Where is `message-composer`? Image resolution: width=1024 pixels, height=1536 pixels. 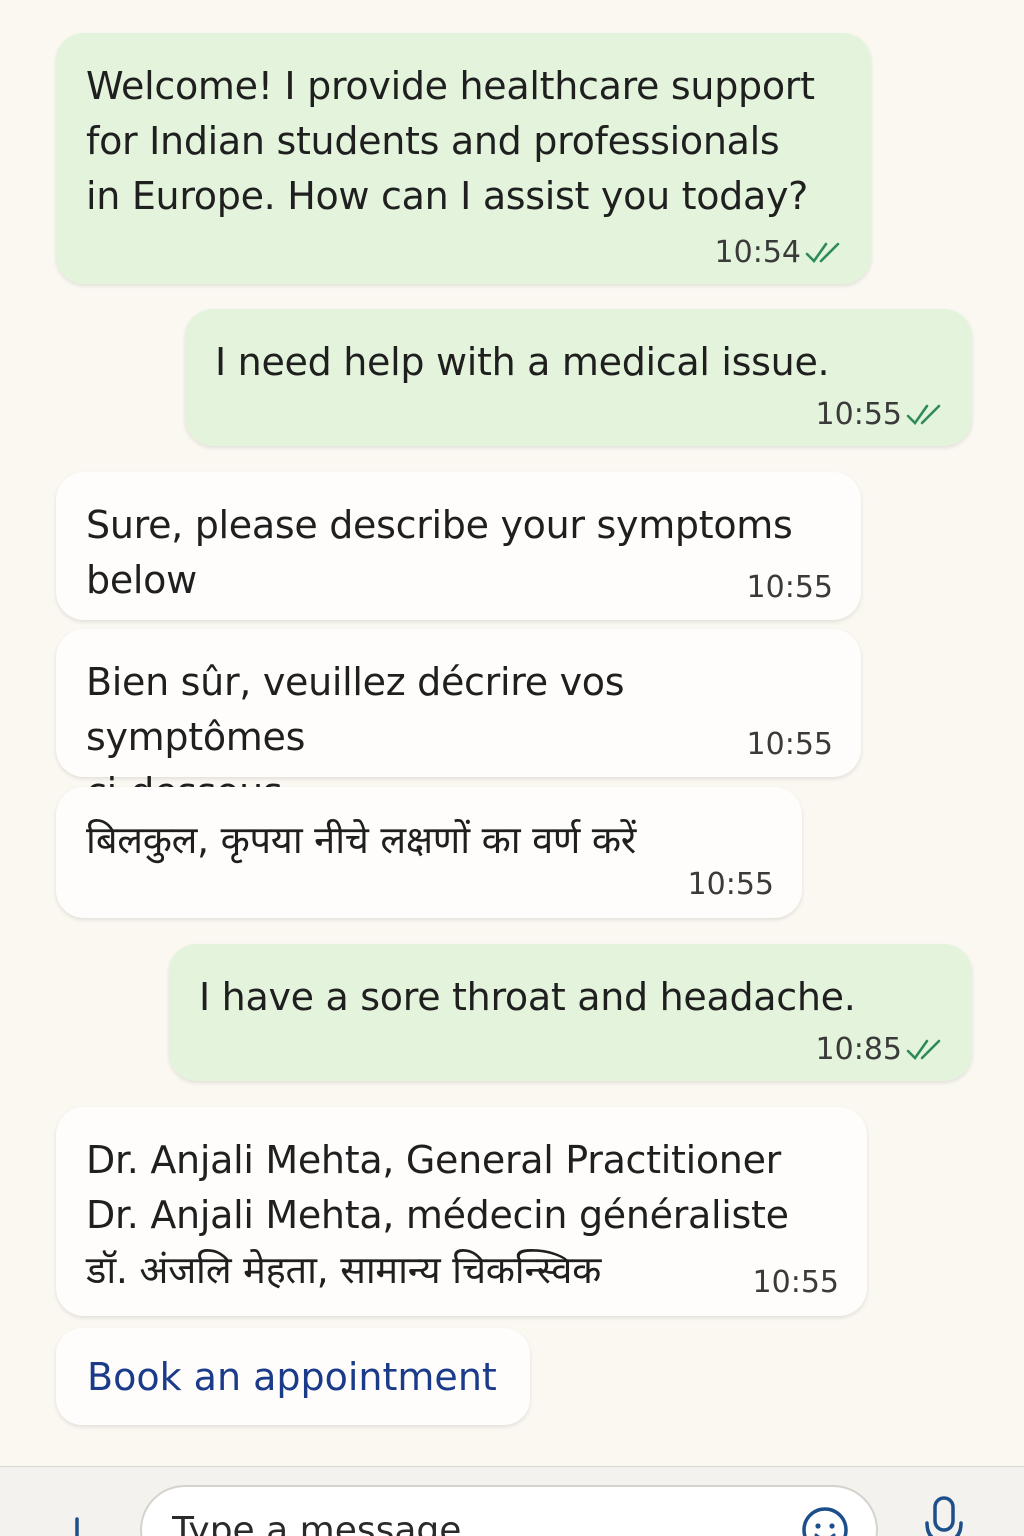
message-composer is located at coordinates (512, 1501).